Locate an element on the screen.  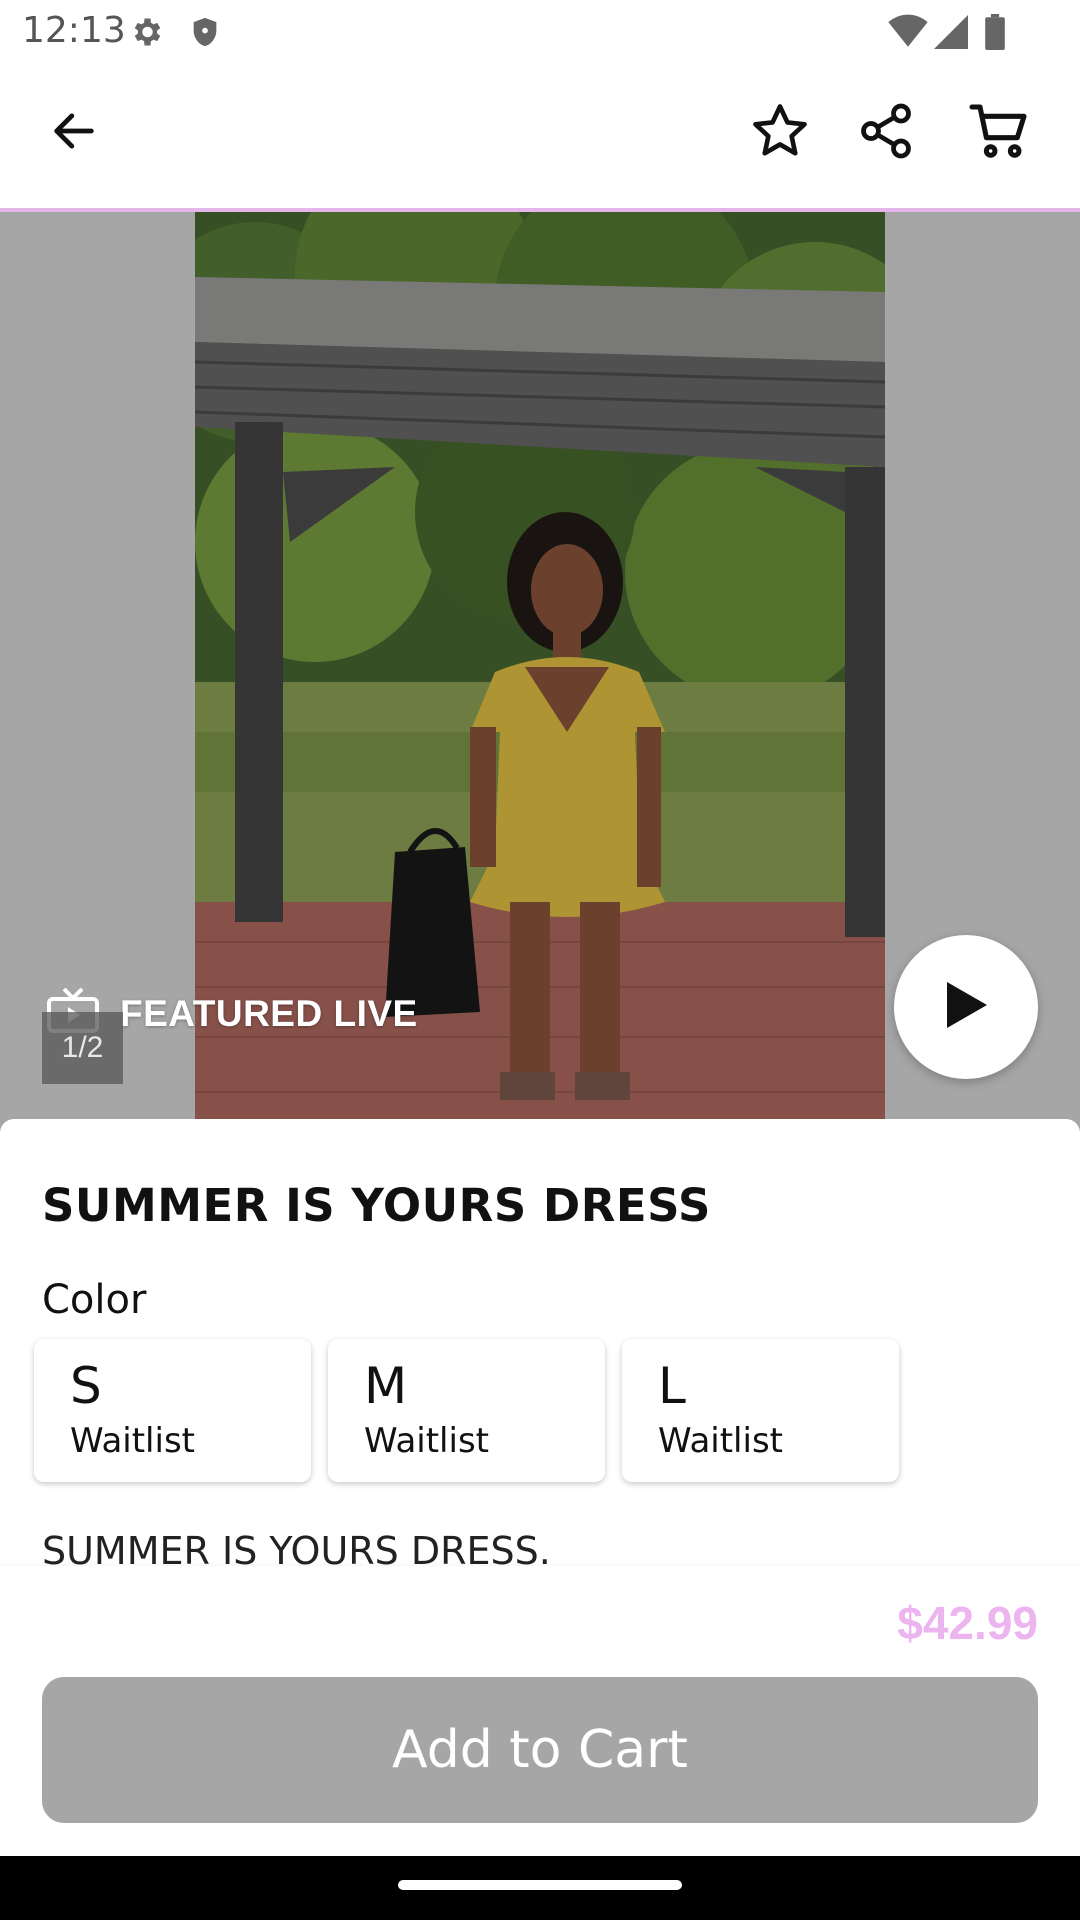
shield-icon is located at coordinates (205, 34).